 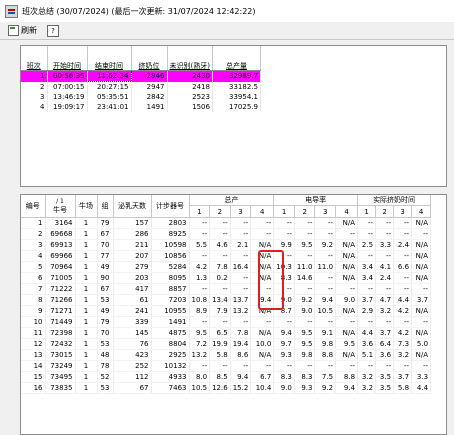 What do you see at coordinates (220, 245) in the screenshot?
I see `cow-cell: 4.6` at bounding box center [220, 245].